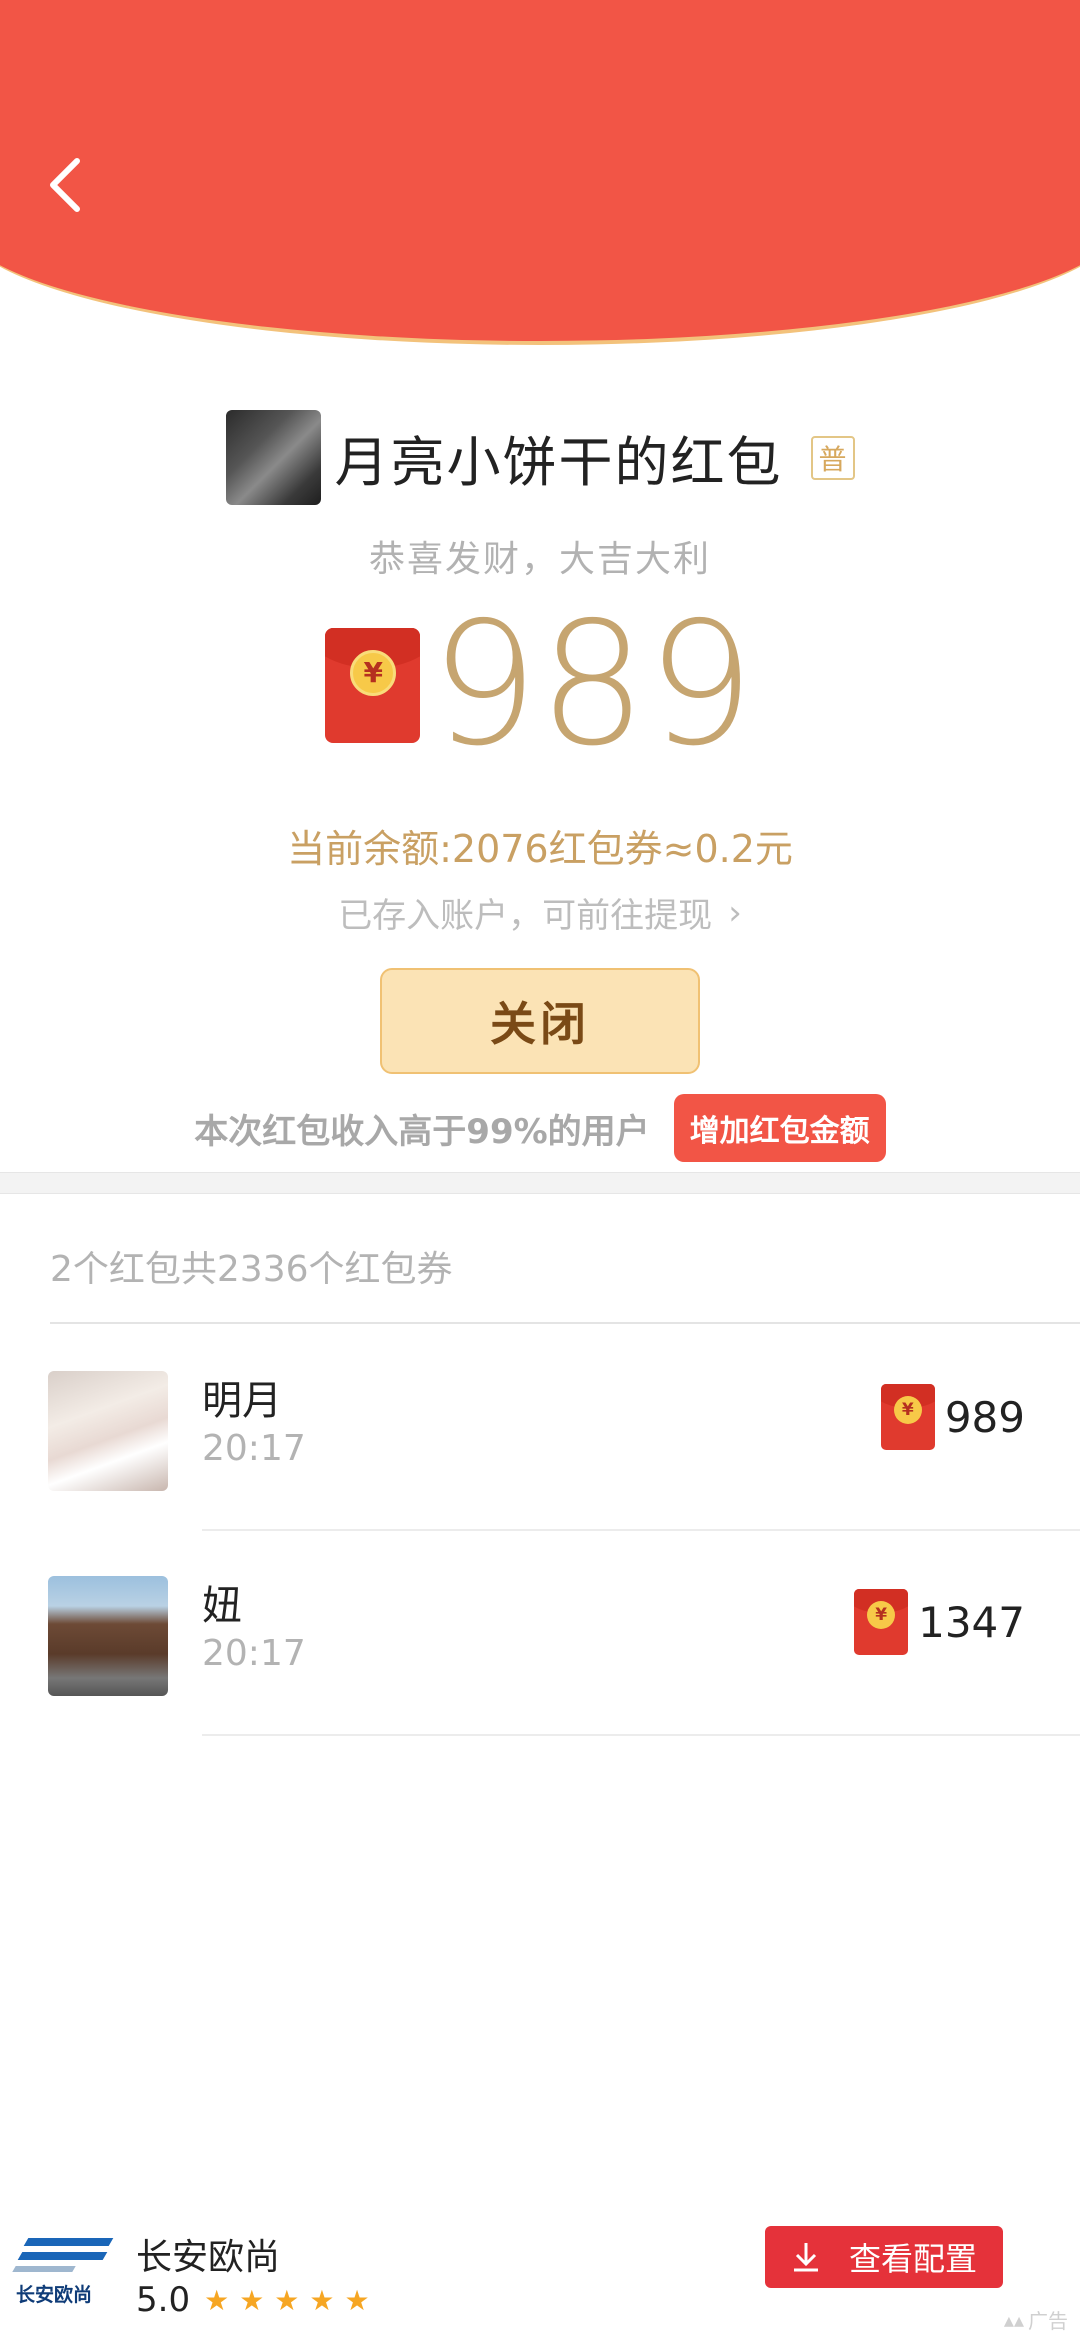 The width and height of the screenshot is (1080, 2340). What do you see at coordinates (208, 2257) in the screenshot?
I see `ad-title: 长安欧尚` at bounding box center [208, 2257].